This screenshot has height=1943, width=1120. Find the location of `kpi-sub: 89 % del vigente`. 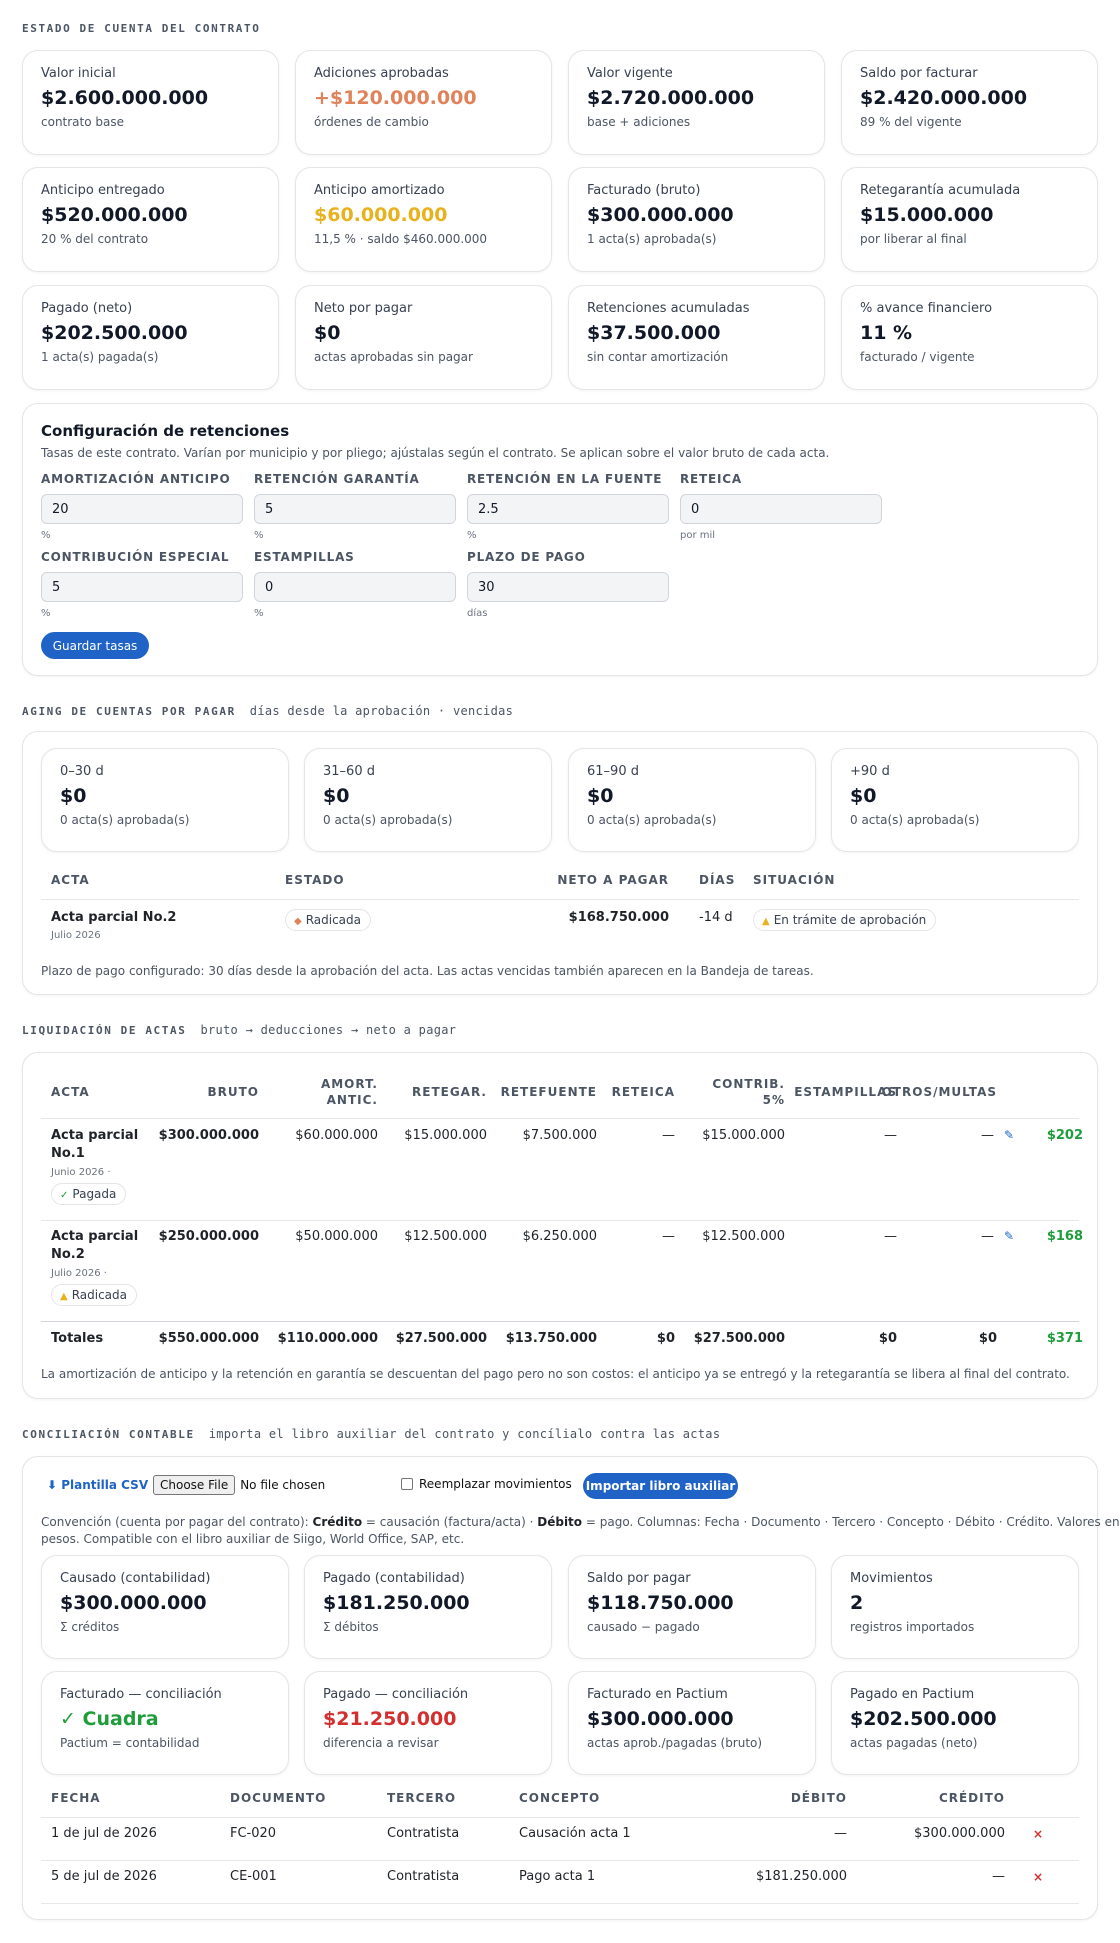

kpi-sub: 89 % del vigente is located at coordinates (911, 122).